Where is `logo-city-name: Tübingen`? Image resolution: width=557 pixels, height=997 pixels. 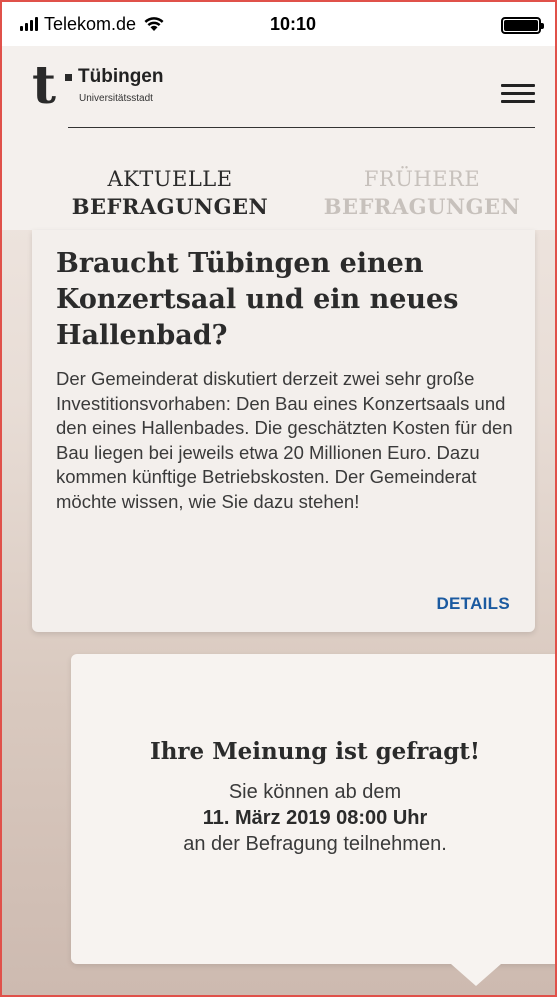 logo-city-name: Tübingen is located at coordinates (121, 76).